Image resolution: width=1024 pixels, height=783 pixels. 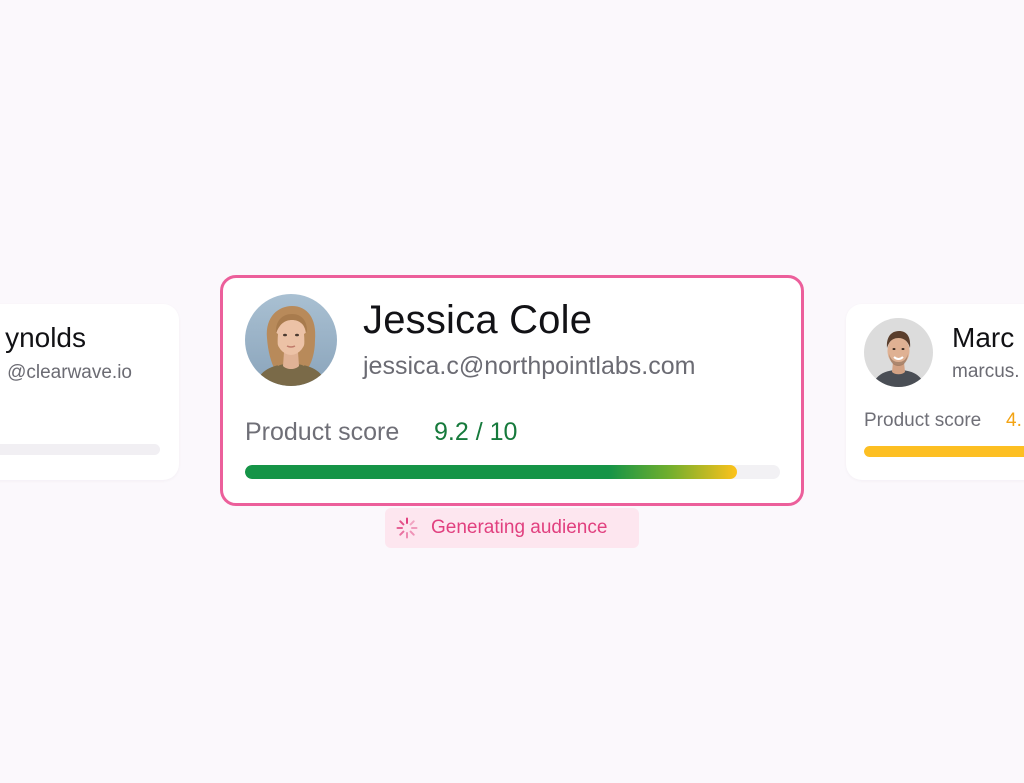 I want to click on status-badge: Generating audience, so click(x=512, y=528).